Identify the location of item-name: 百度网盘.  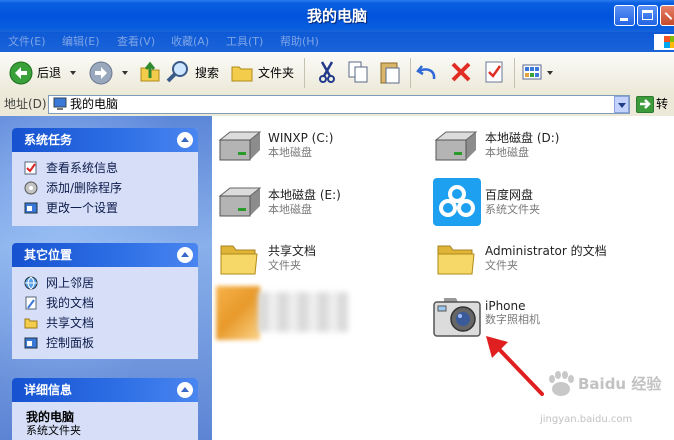
(509, 195).